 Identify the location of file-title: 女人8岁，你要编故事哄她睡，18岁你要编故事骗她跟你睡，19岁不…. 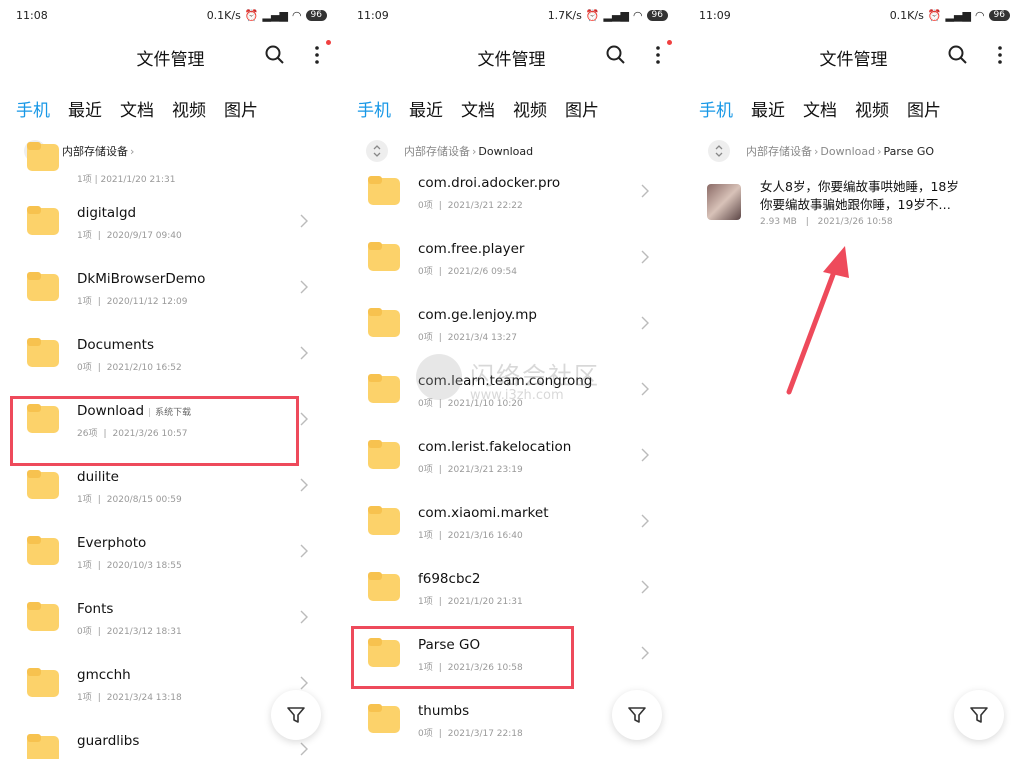
(859, 195).